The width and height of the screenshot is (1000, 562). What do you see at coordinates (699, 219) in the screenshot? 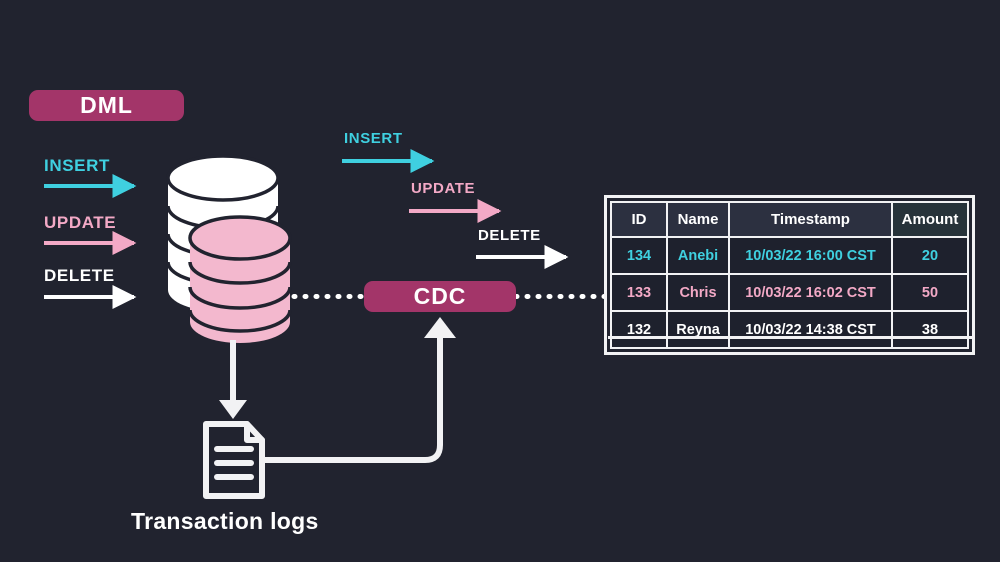
I see `column-header-name: Name` at bounding box center [699, 219].